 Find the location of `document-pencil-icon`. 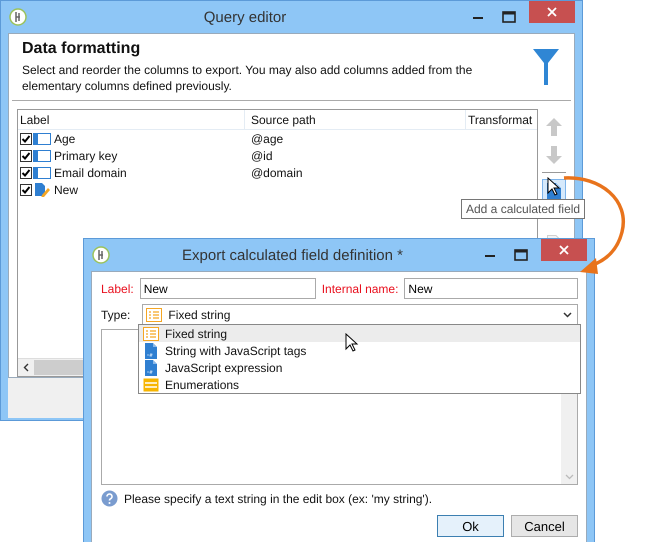

document-pencil-icon is located at coordinates (42, 189).